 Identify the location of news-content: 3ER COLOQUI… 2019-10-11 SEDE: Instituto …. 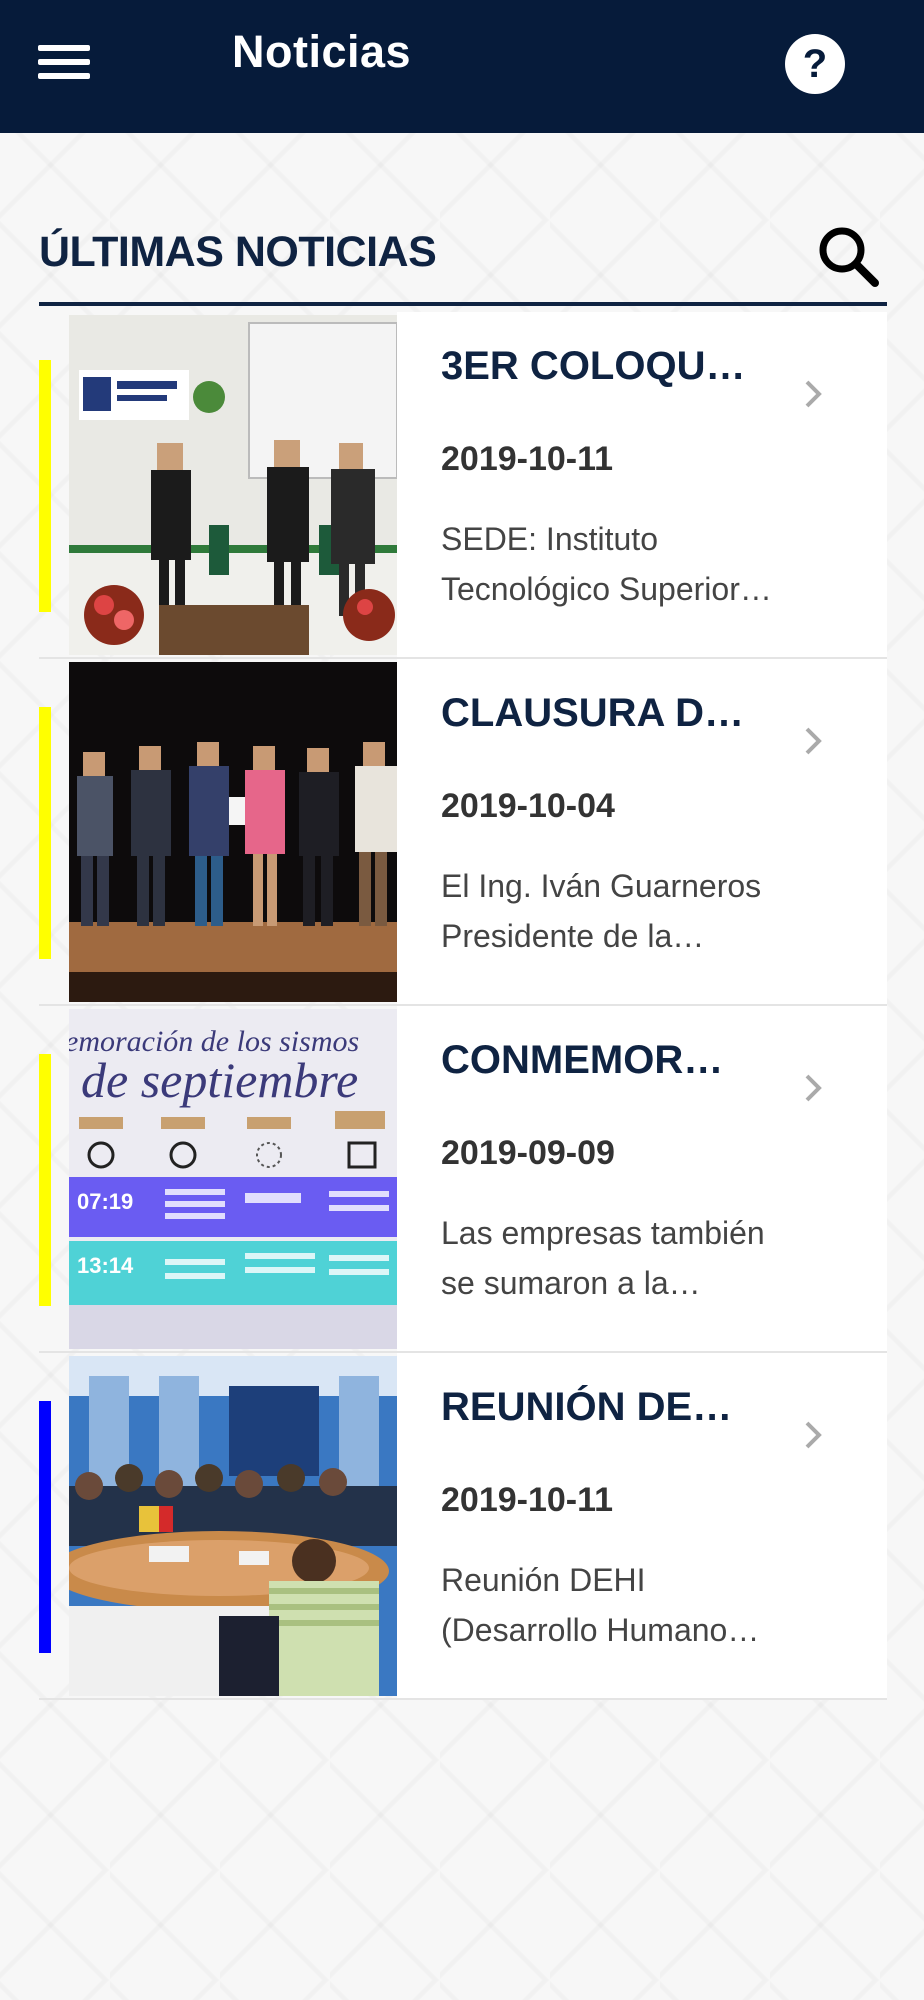
(642, 484).